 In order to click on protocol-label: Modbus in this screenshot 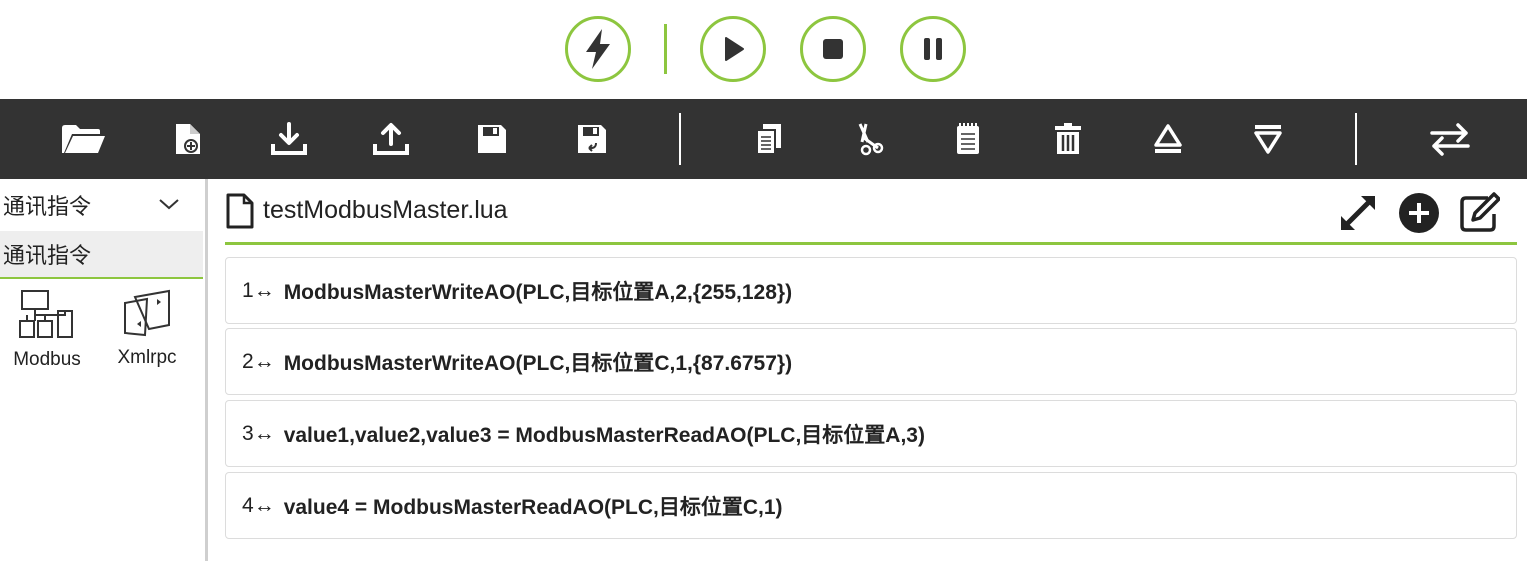, I will do `click(47, 359)`.